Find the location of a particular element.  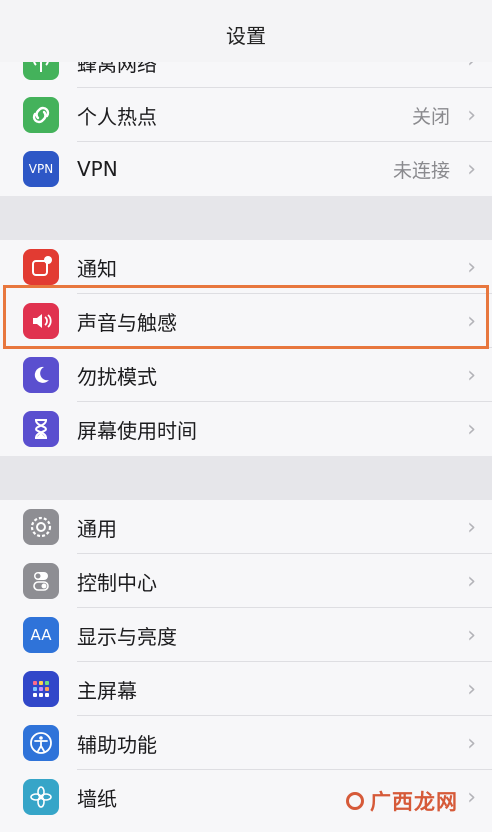

row-label: 声音与触感 is located at coordinates (127, 322).